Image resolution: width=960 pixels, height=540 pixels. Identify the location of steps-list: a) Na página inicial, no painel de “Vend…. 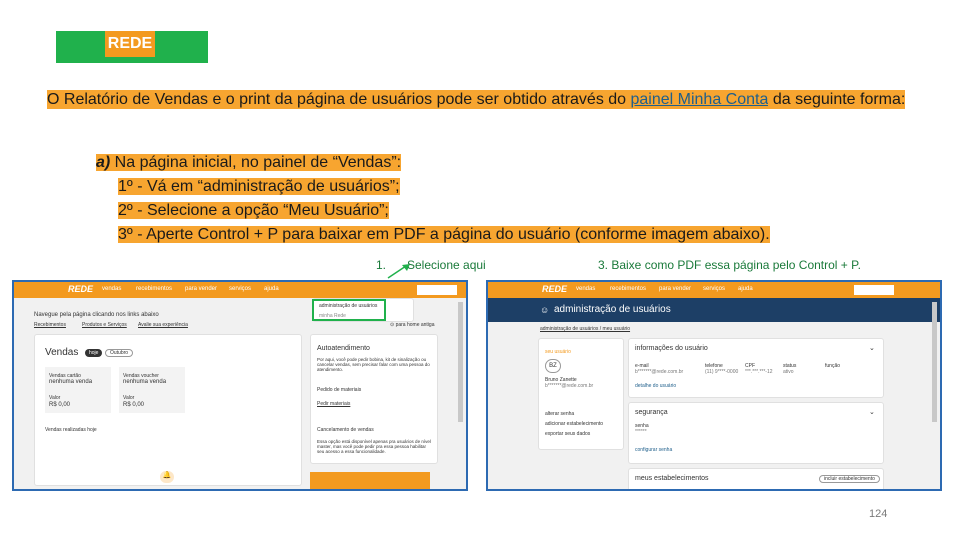
(433, 199).